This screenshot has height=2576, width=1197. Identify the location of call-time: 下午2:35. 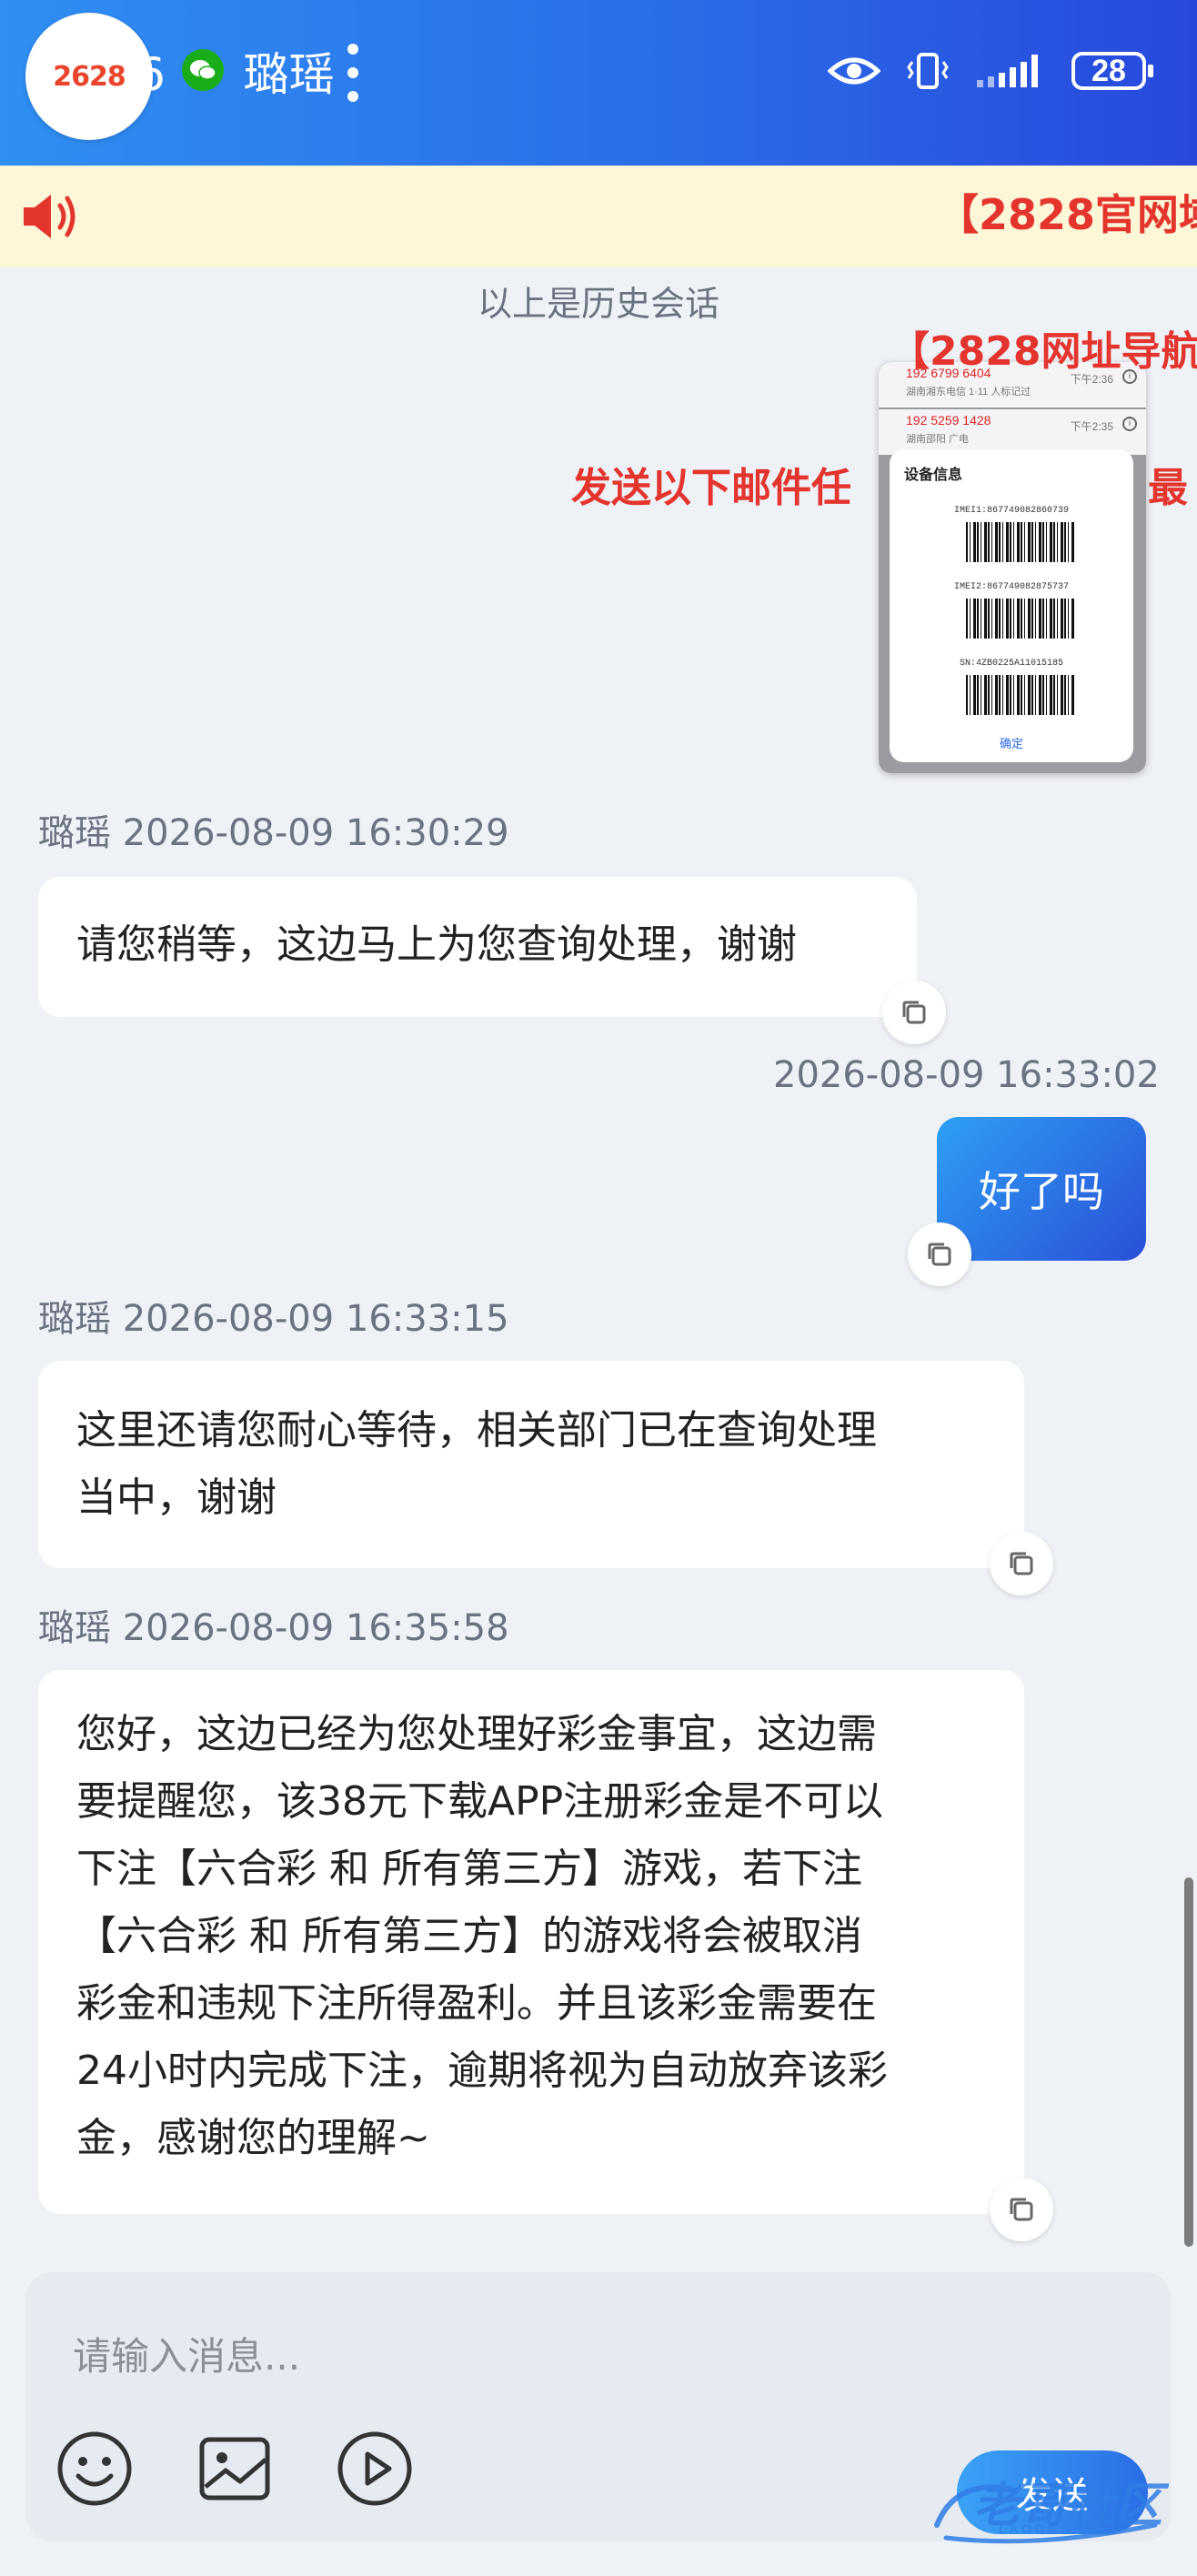
(1091, 426).